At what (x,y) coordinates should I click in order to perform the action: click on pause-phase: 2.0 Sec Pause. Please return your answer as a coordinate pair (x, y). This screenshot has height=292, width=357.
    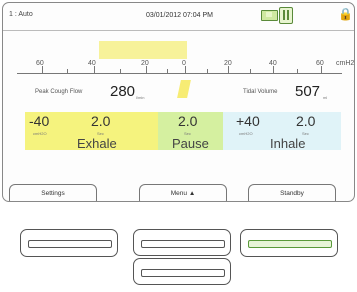
    Looking at the image, I should click on (190, 131).